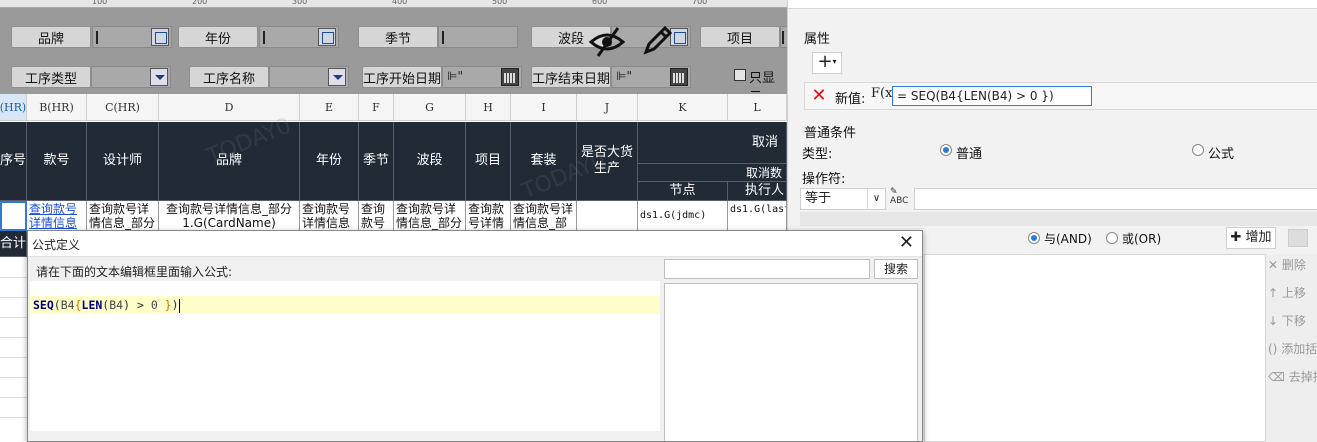 This screenshot has width=1317, height=442. What do you see at coordinates (827, 63) in the screenshot?
I see `add-dropdown-button: +▾` at bounding box center [827, 63].